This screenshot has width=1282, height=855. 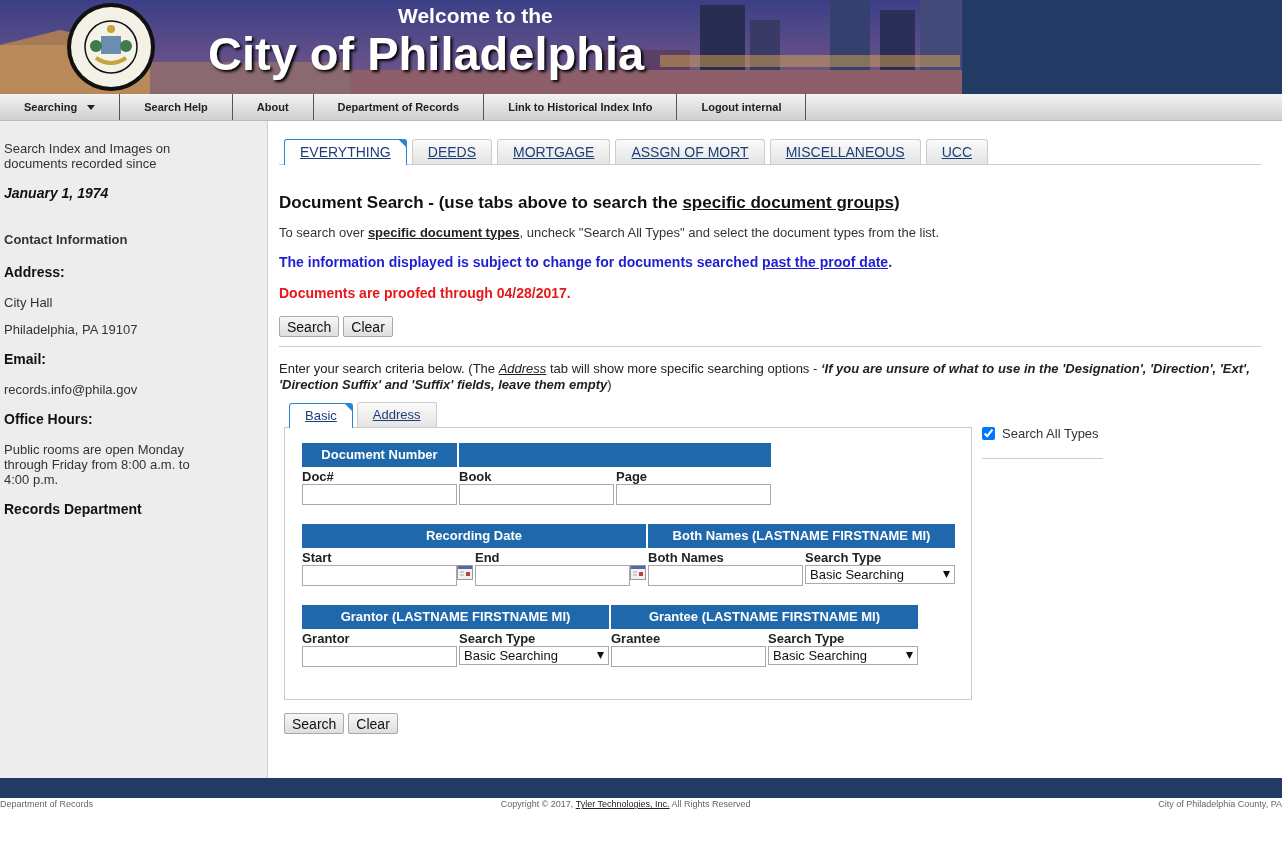 What do you see at coordinates (764, 617) in the screenshot?
I see `section-header: Grantee (LASTNAME FIRSTNAME MI)` at bounding box center [764, 617].